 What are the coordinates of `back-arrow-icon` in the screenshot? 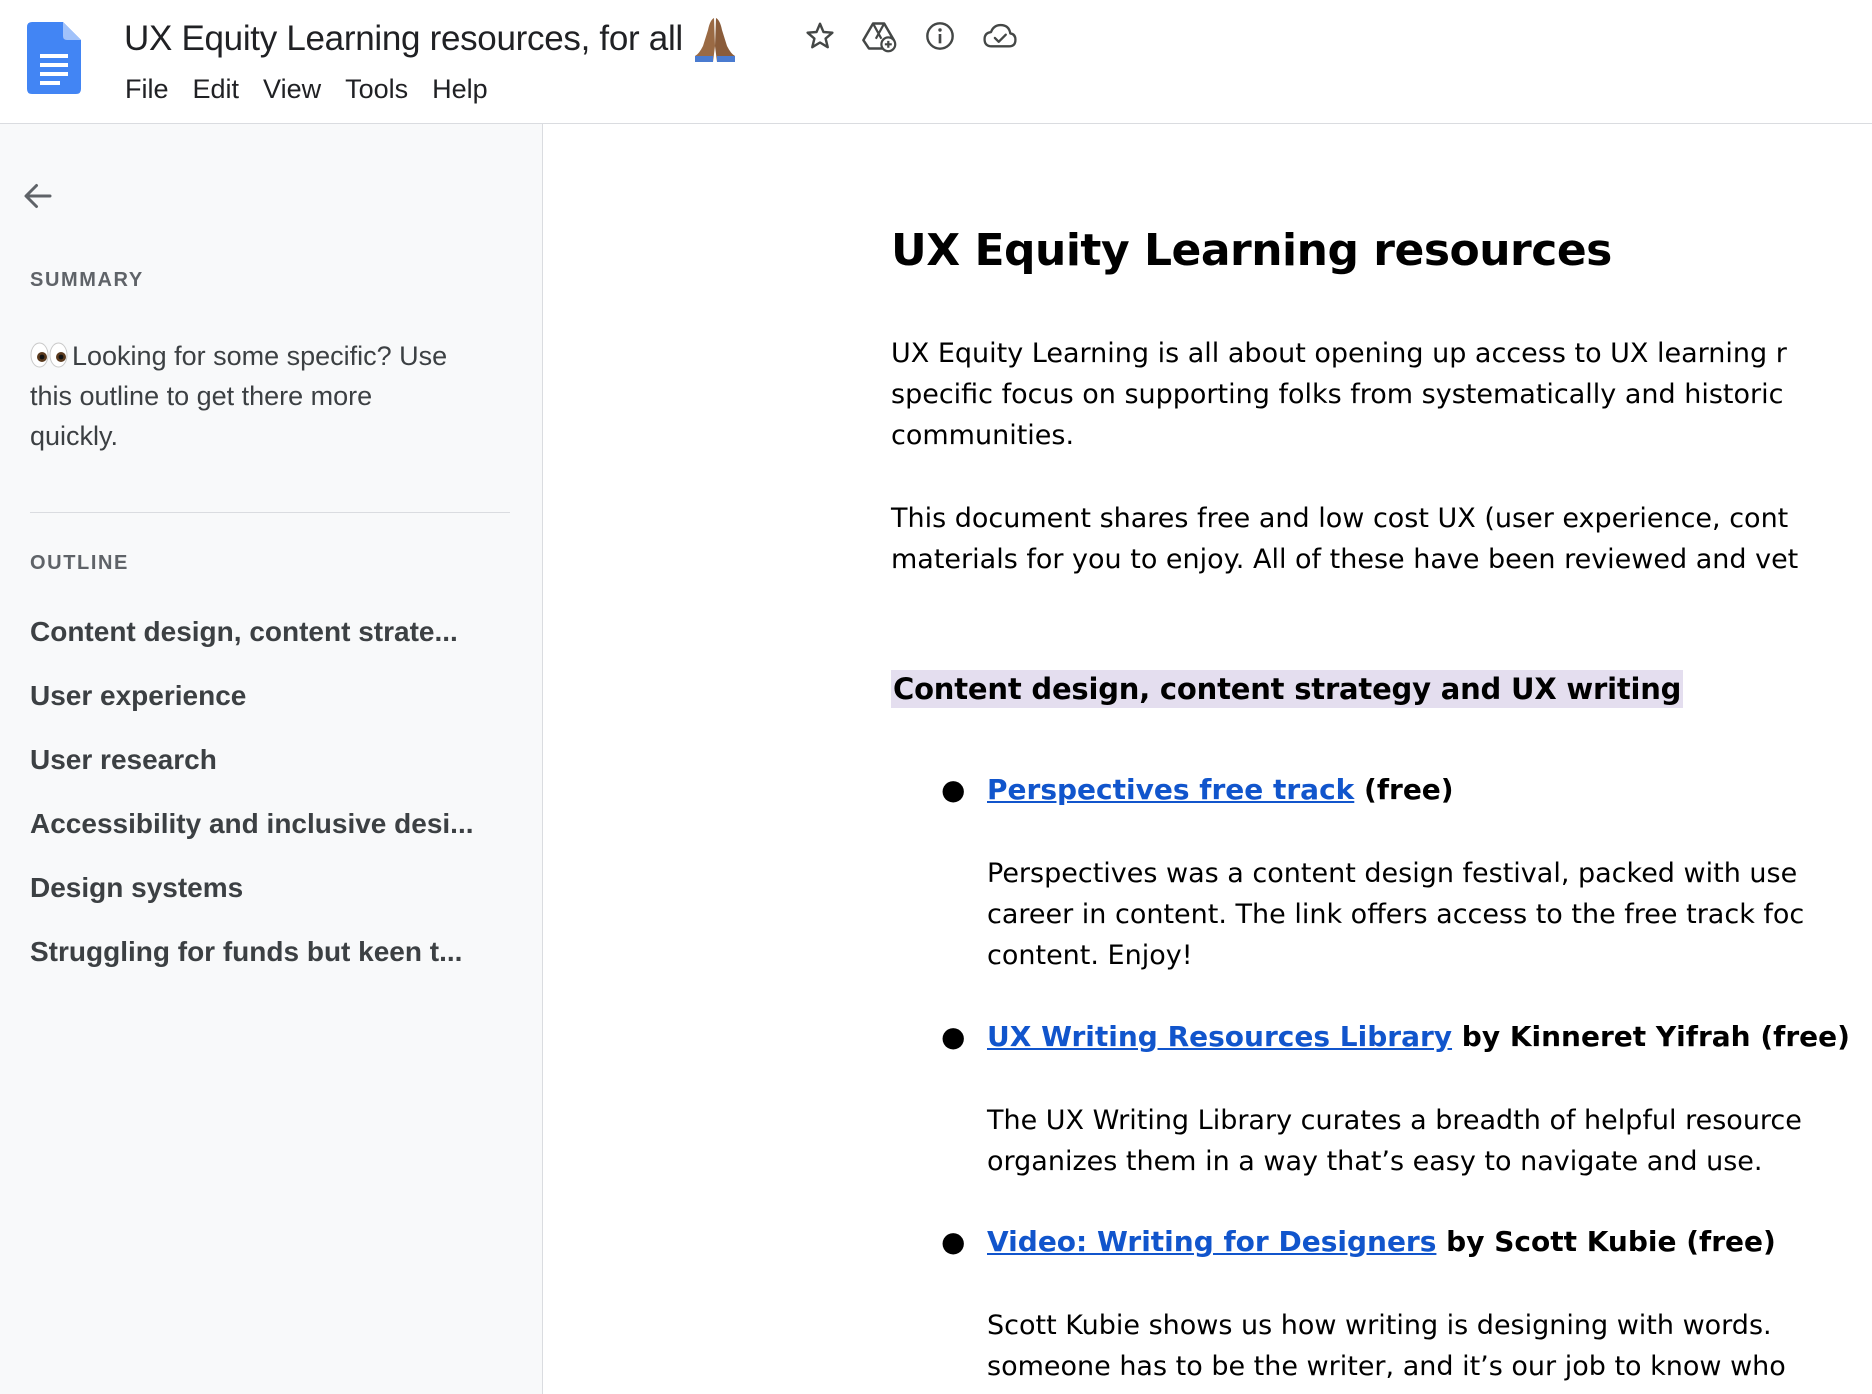 It's located at (38, 196).